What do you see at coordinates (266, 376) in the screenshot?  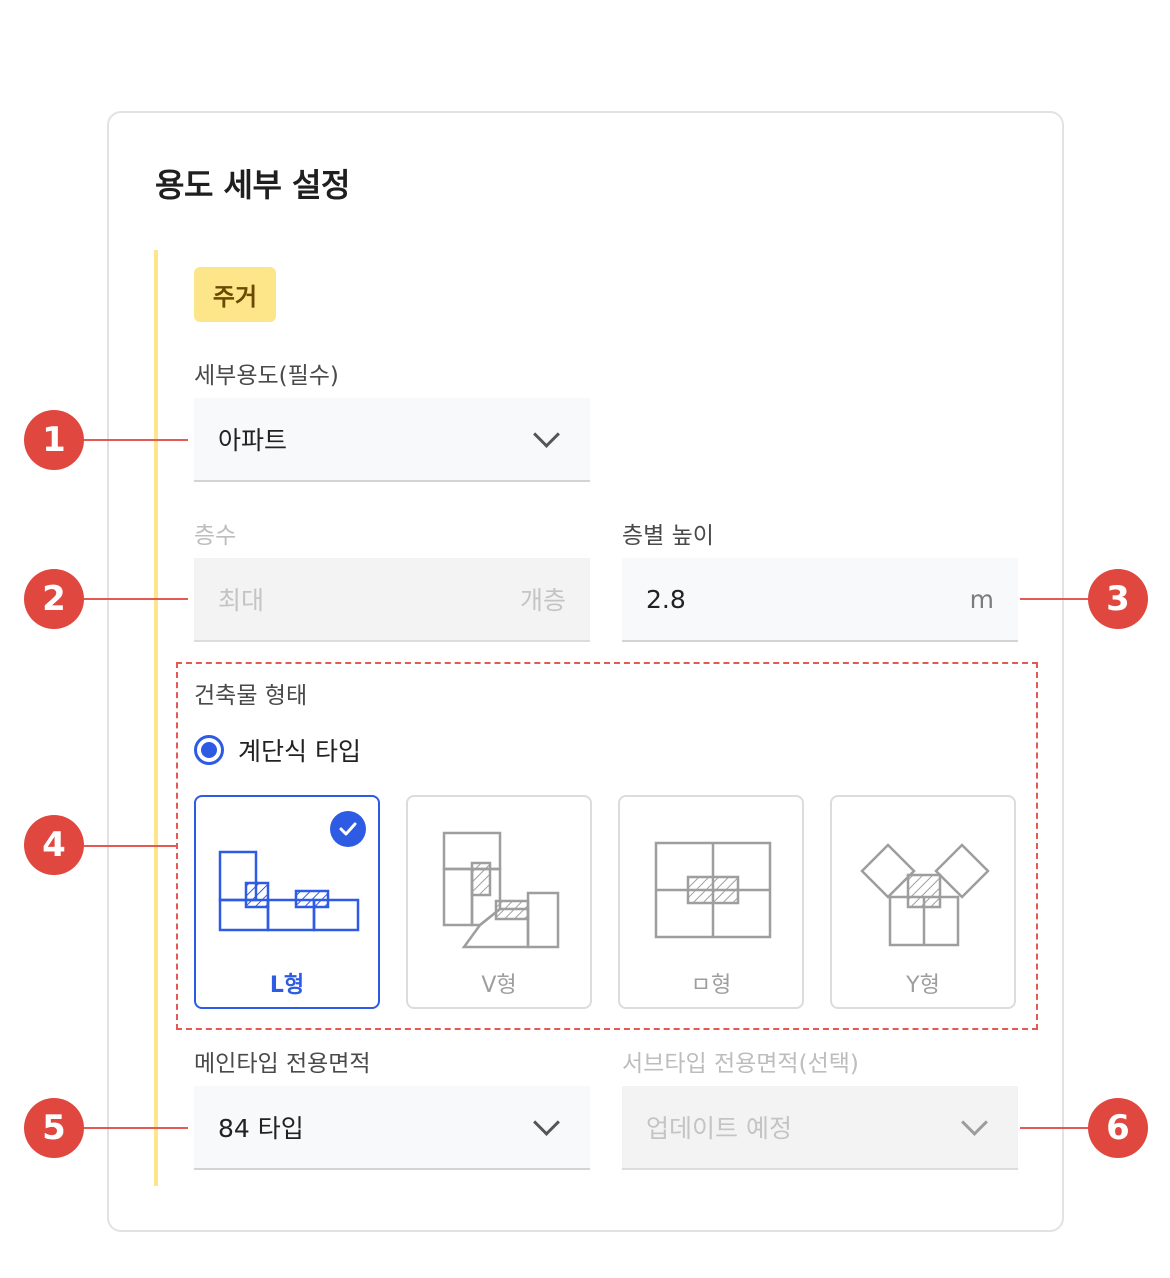 I see `detail-use-label: 세부용도(필수)` at bounding box center [266, 376].